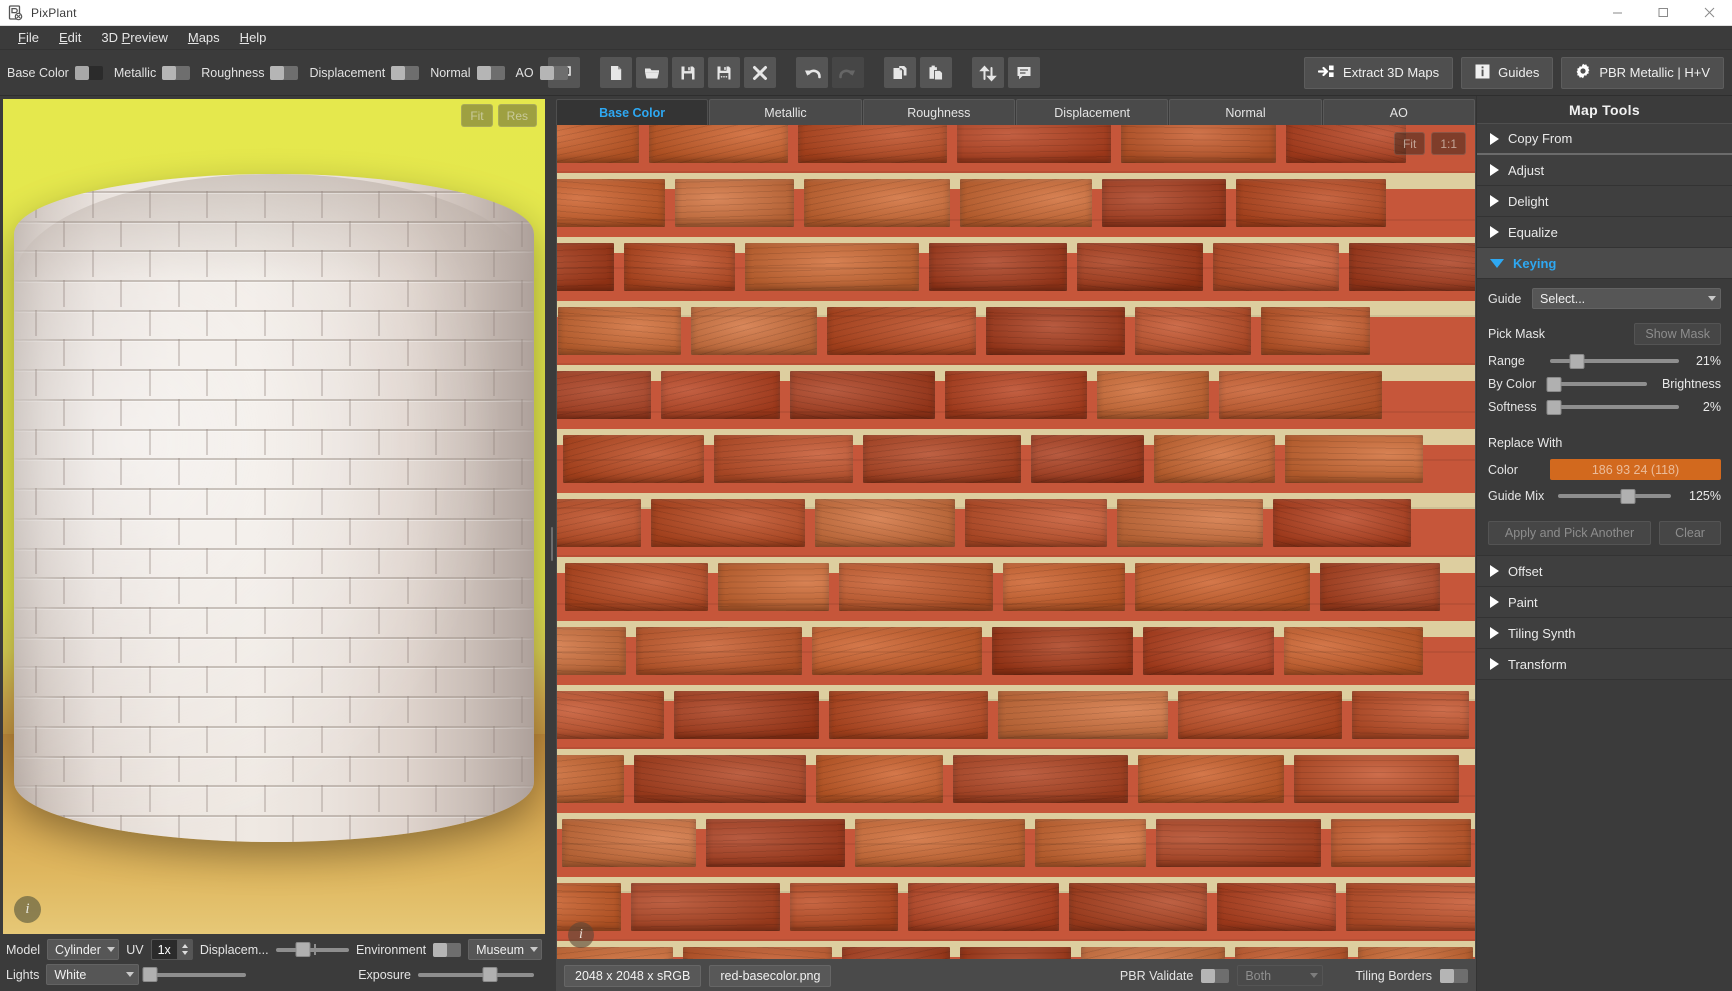 This screenshot has width=1732, height=991. Describe the element at coordinates (1604, 633) in the screenshot. I see `section-tiling-synth: Tiling Synth` at that location.